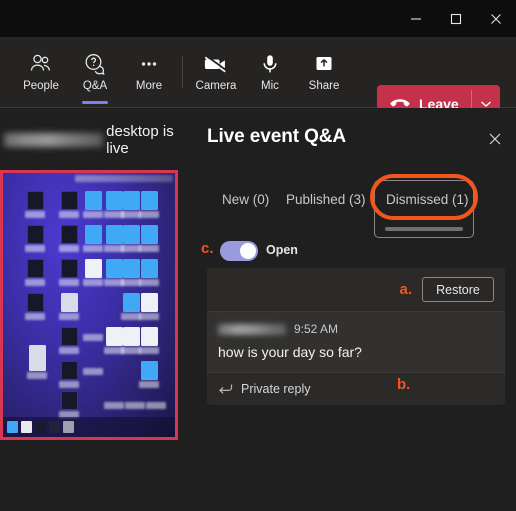 The height and width of the screenshot is (511, 516). Describe the element at coordinates (270, 64) in the screenshot. I see `mic-icon` at that location.